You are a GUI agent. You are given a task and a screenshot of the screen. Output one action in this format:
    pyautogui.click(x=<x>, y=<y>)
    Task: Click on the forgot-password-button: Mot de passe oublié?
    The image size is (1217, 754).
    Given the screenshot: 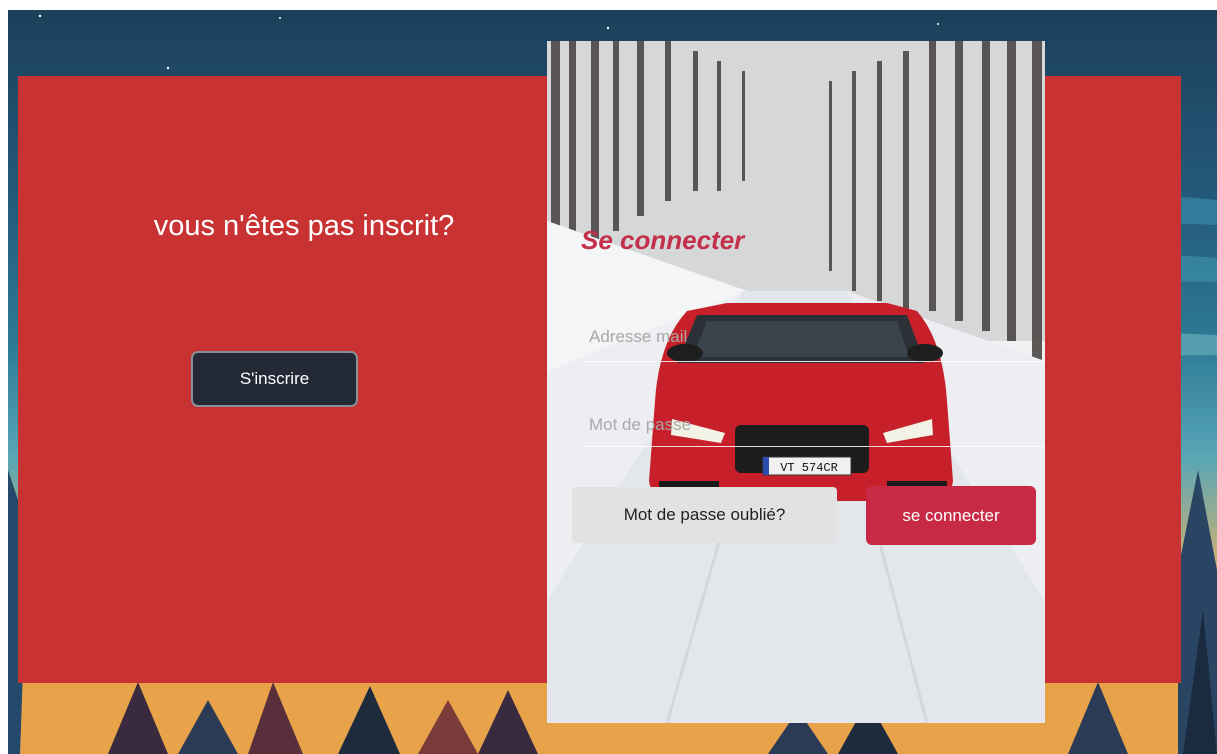 What is the action you would take?
    pyautogui.click(x=704, y=515)
    